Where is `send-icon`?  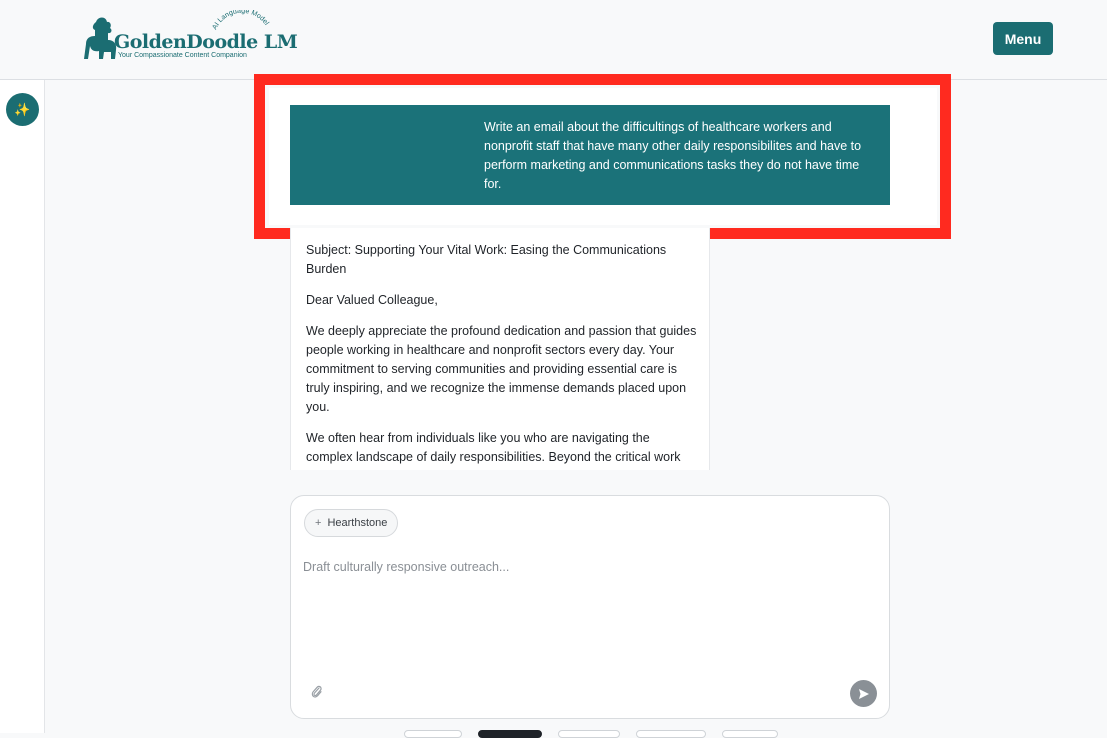 send-icon is located at coordinates (863, 693).